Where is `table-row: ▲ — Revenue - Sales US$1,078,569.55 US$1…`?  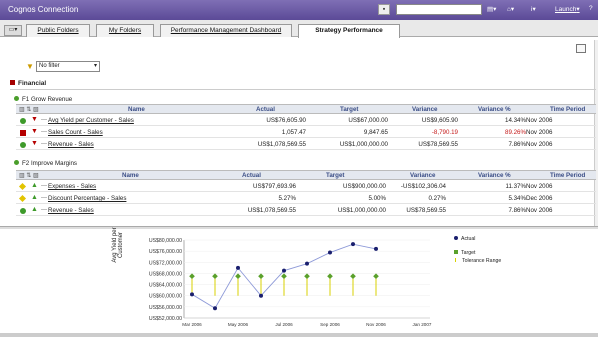 table-row: ▲ — Revenue - Sales US$1,078,569.55 US$1… is located at coordinates (306, 210).